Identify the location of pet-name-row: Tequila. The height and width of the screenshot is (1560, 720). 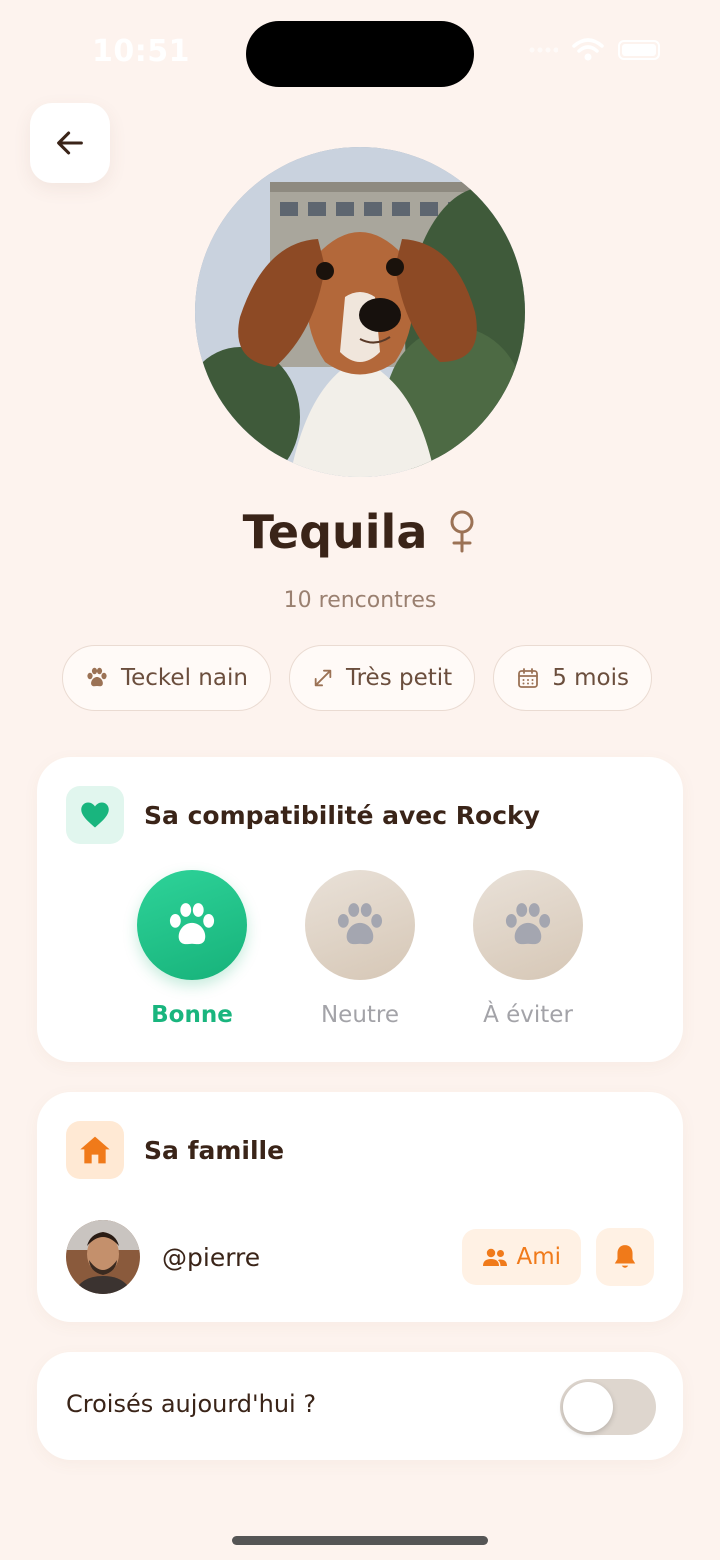
(360, 532).